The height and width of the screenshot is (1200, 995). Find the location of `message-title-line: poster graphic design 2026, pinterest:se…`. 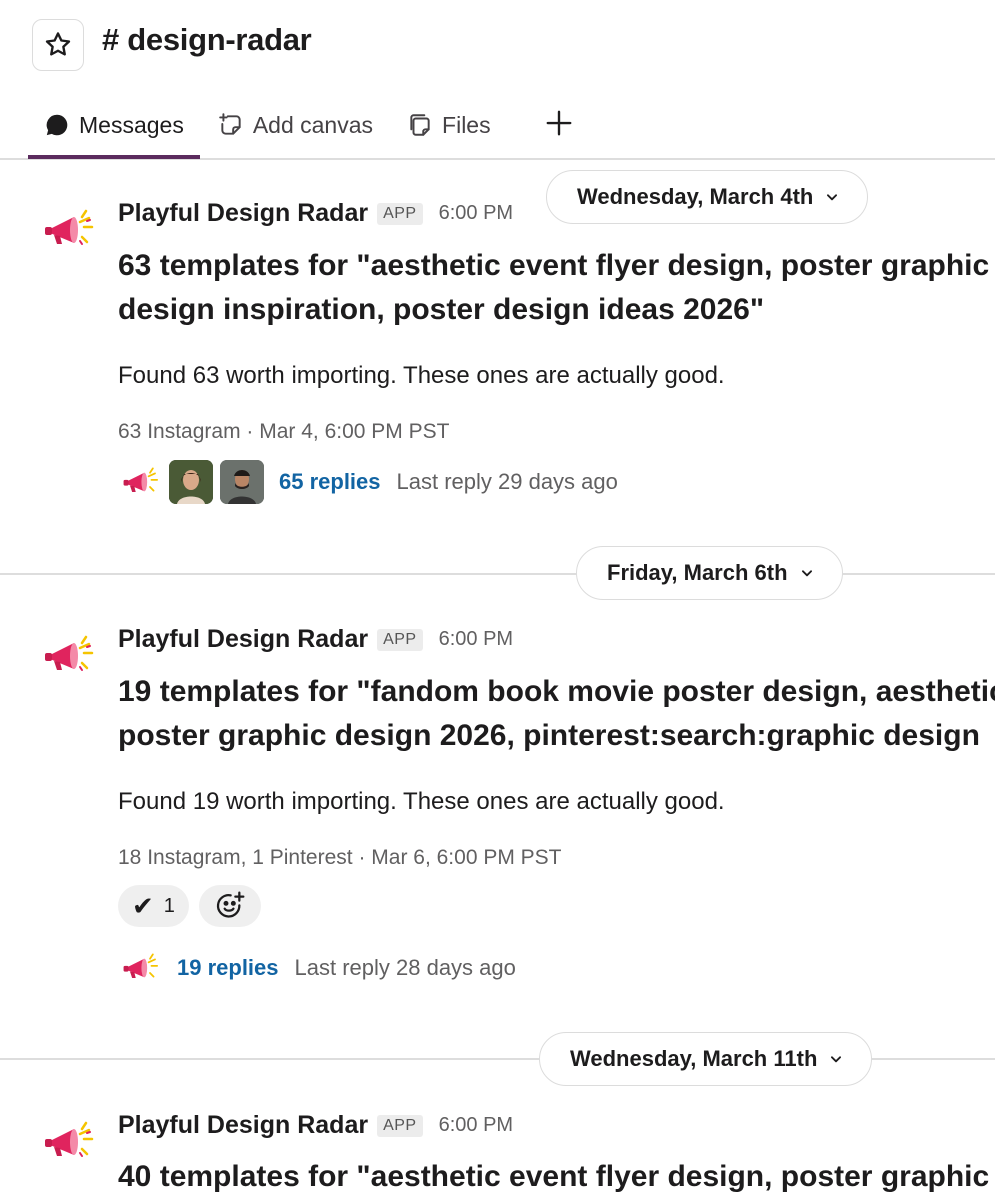

message-title-line: poster graphic design 2026, pinterest:se… is located at coordinates (549, 735).